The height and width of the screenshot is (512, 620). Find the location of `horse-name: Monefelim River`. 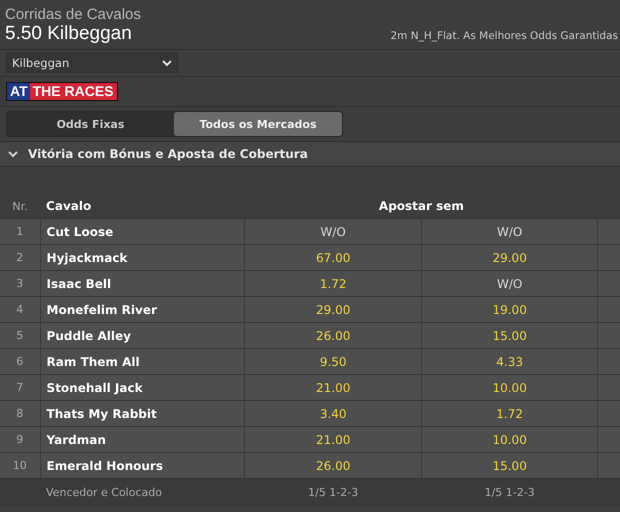

horse-name: Monefelim River is located at coordinates (101, 309).